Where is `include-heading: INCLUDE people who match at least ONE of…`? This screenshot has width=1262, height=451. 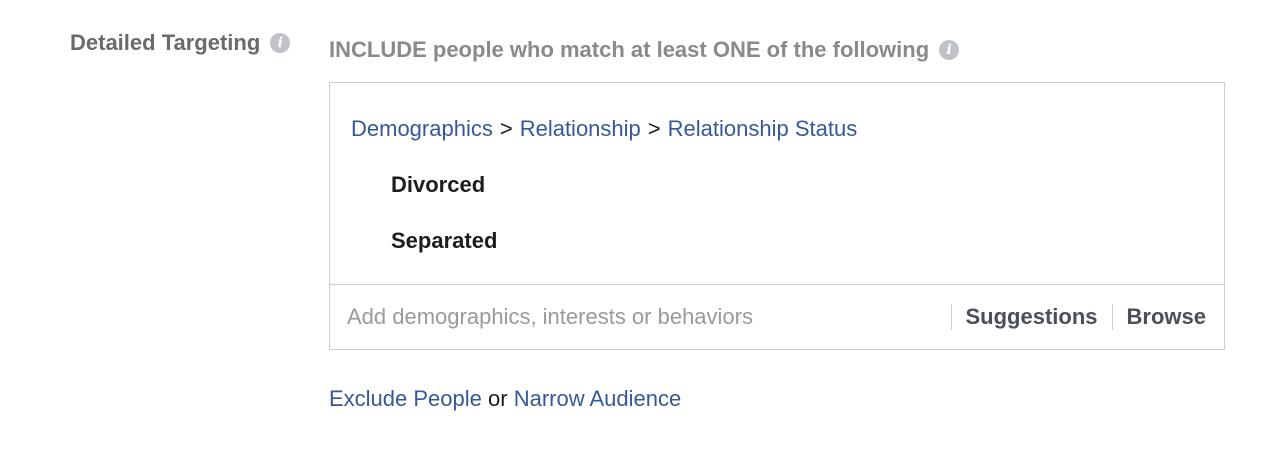 include-heading: INCLUDE people who match at least ONE of… is located at coordinates (629, 49).